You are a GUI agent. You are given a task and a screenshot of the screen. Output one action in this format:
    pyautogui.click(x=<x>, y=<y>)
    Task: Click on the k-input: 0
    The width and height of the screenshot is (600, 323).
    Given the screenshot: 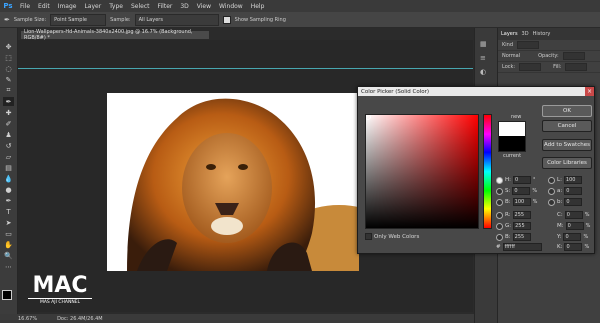 What is the action you would take?
    pyautogui.click(x=573, y=247)
    